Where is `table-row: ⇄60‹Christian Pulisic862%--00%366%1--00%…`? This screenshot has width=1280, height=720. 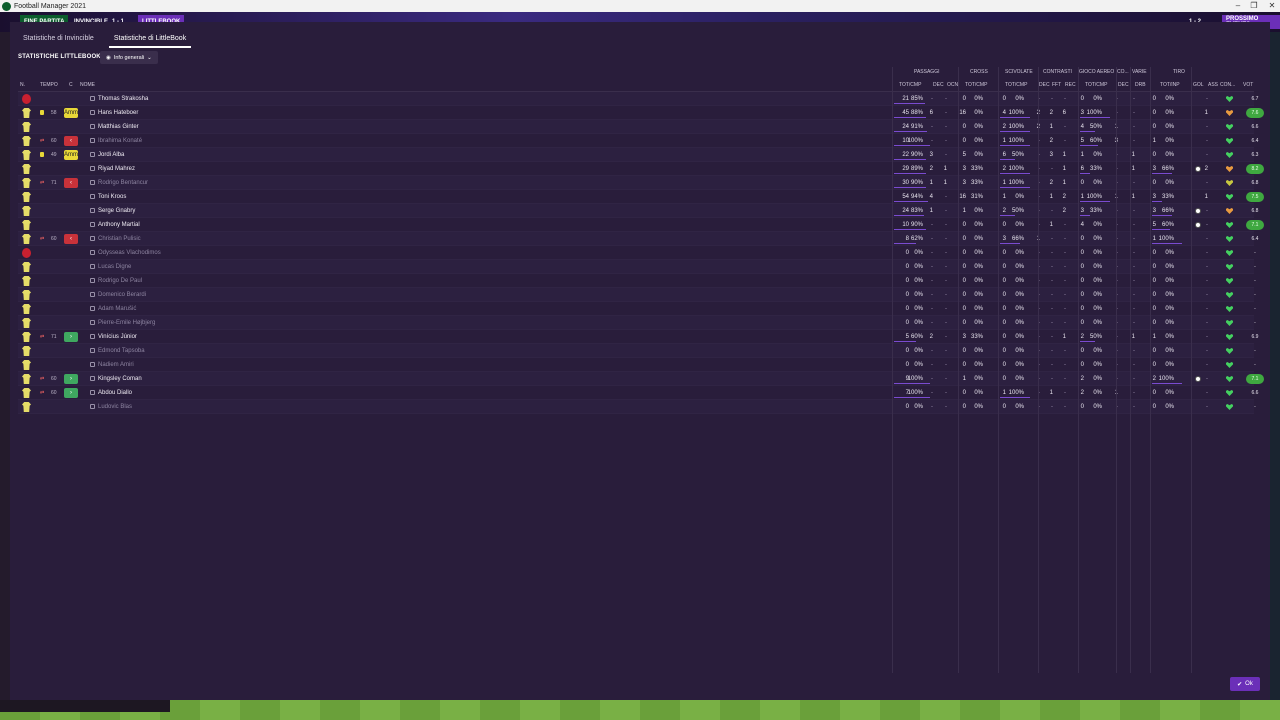
table-row: ⇄60‹Christian Pulisic862%--00%366%1--00%… is located at coordinates (638, 239).